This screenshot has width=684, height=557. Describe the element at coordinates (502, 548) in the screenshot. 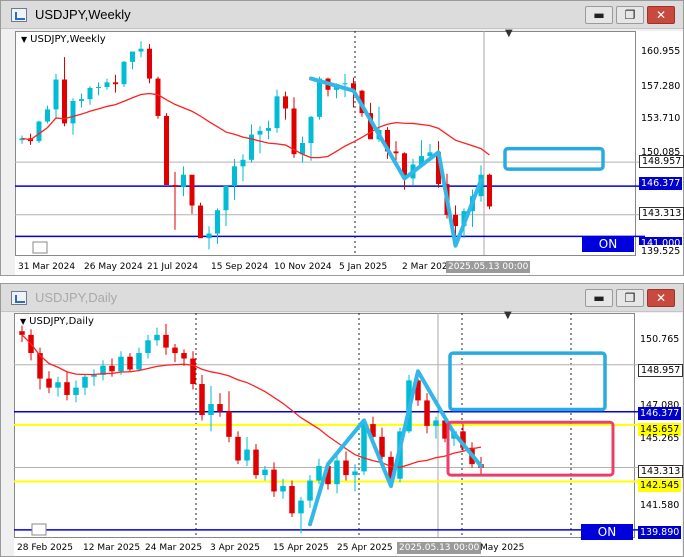

I see `time-label: May 2025` at that location.